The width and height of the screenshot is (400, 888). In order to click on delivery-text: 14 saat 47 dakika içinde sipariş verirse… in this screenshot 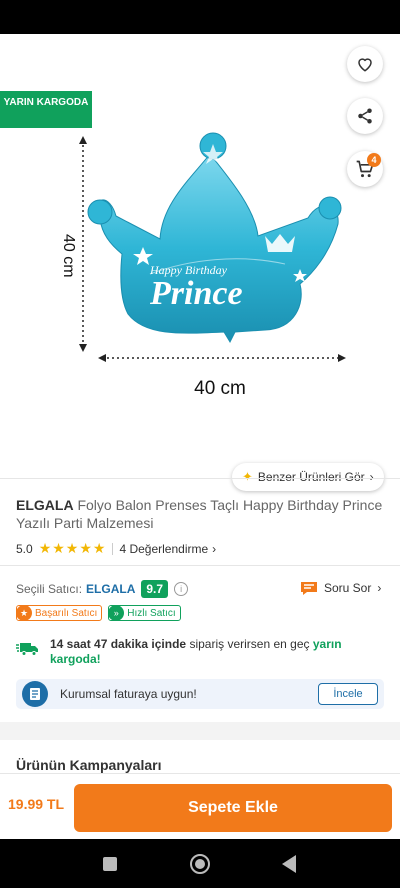, I will do `click(218, 652)`.